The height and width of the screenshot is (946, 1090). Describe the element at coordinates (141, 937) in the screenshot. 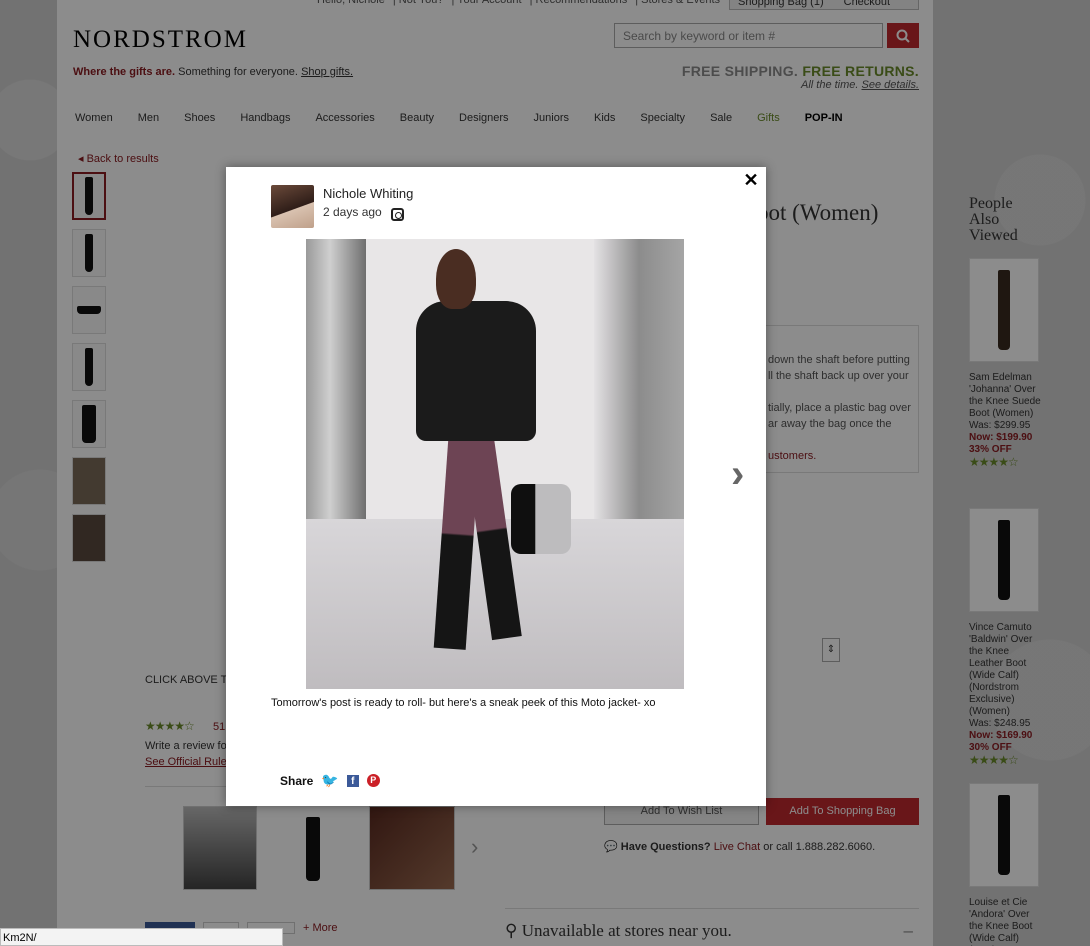

I see `status-bar: Km2N/` at that location.